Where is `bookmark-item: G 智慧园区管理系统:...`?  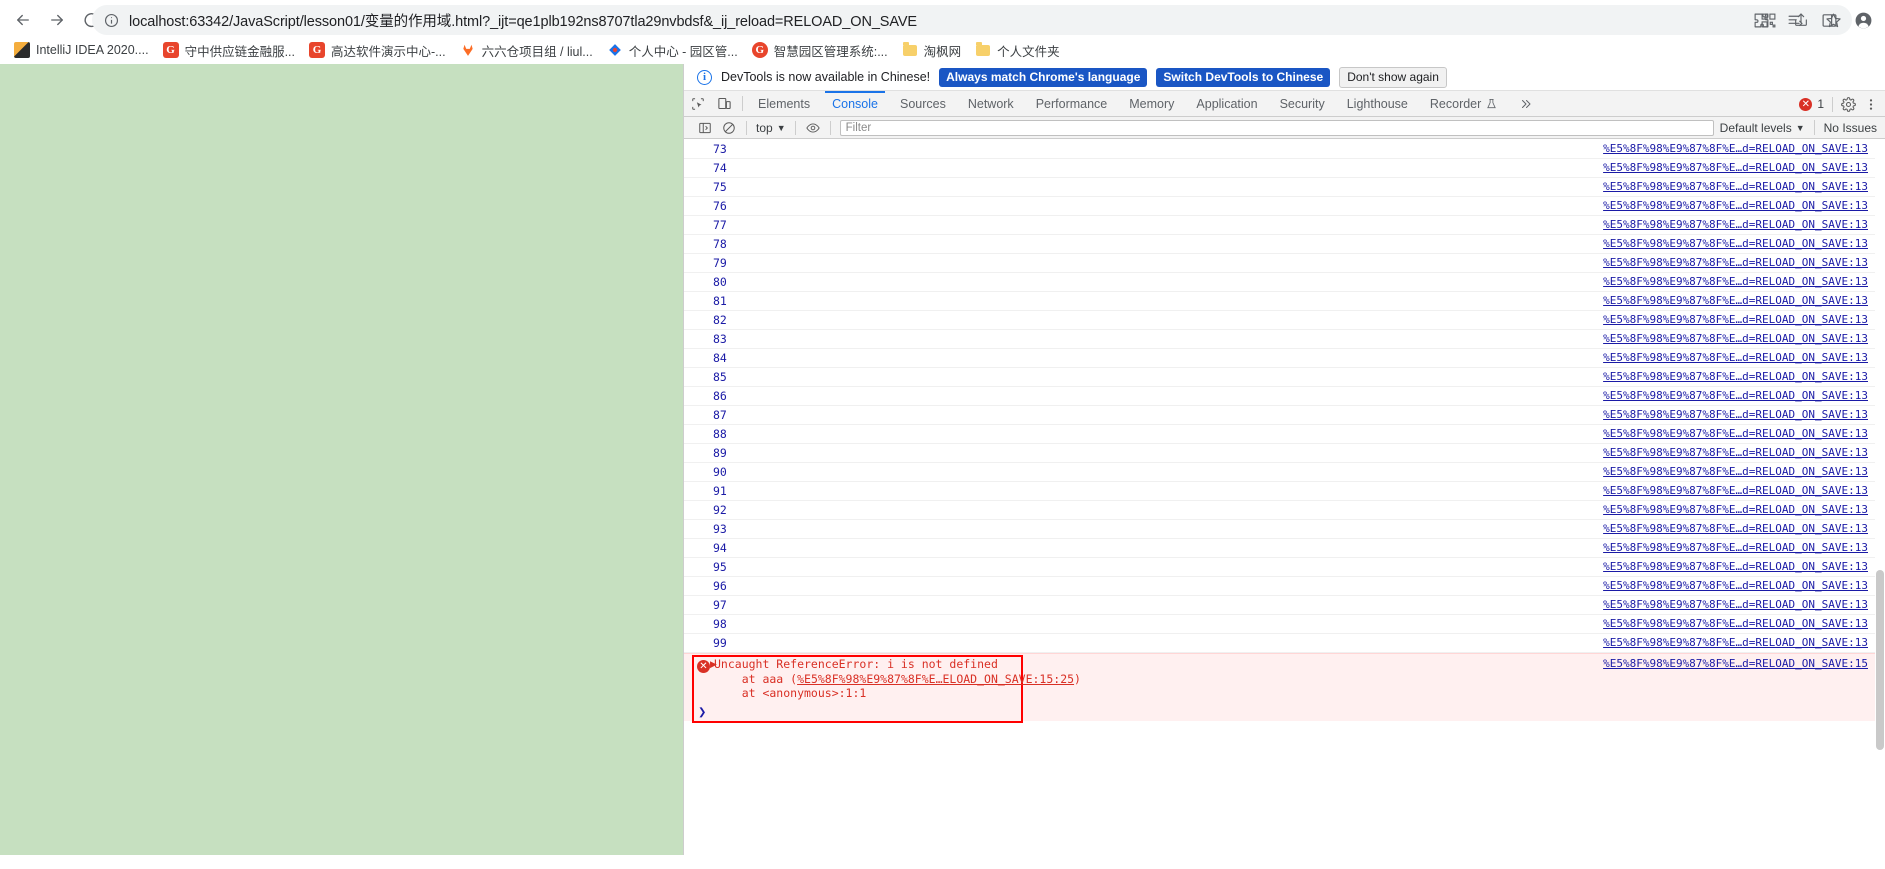
bookmark-item: G 智慧园区管理系统:... is located at coordinates (820, 50).